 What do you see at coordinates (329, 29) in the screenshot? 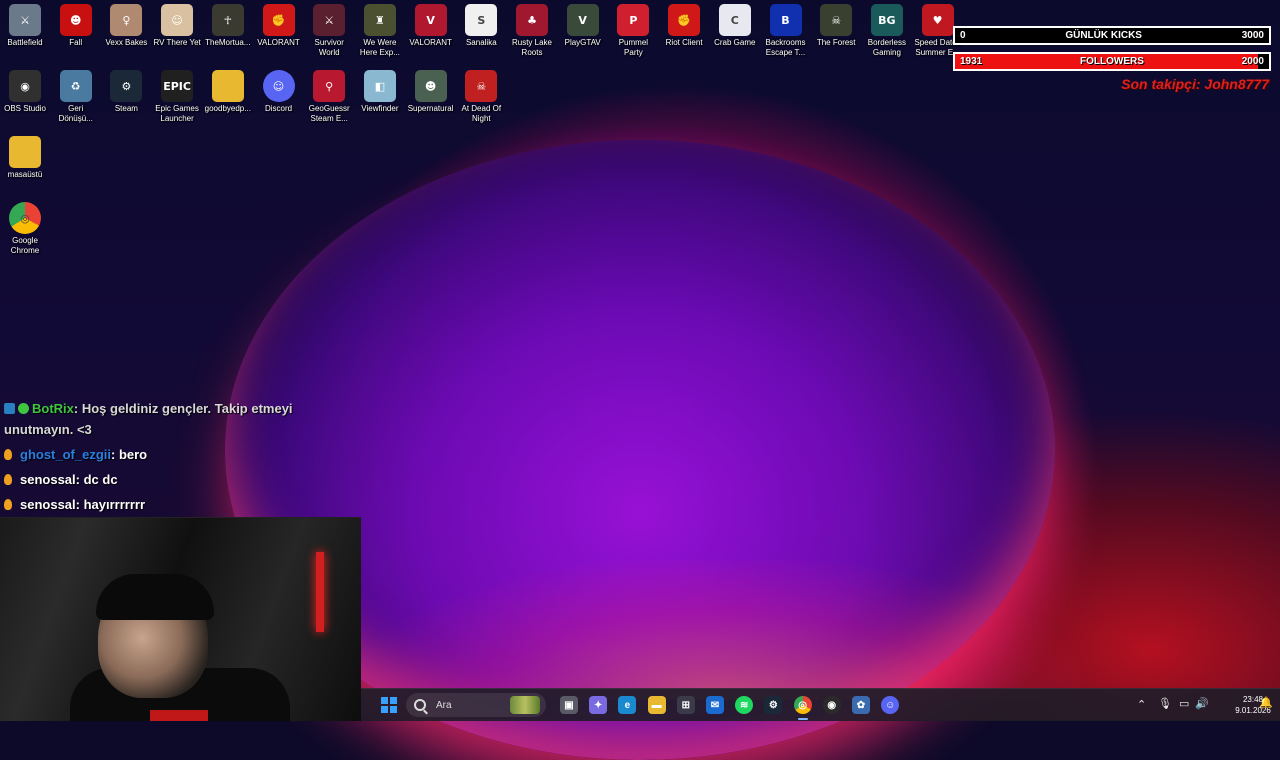
I see `desktop-icon: ⚔ Survivor World` at bounding box center [329, 29].